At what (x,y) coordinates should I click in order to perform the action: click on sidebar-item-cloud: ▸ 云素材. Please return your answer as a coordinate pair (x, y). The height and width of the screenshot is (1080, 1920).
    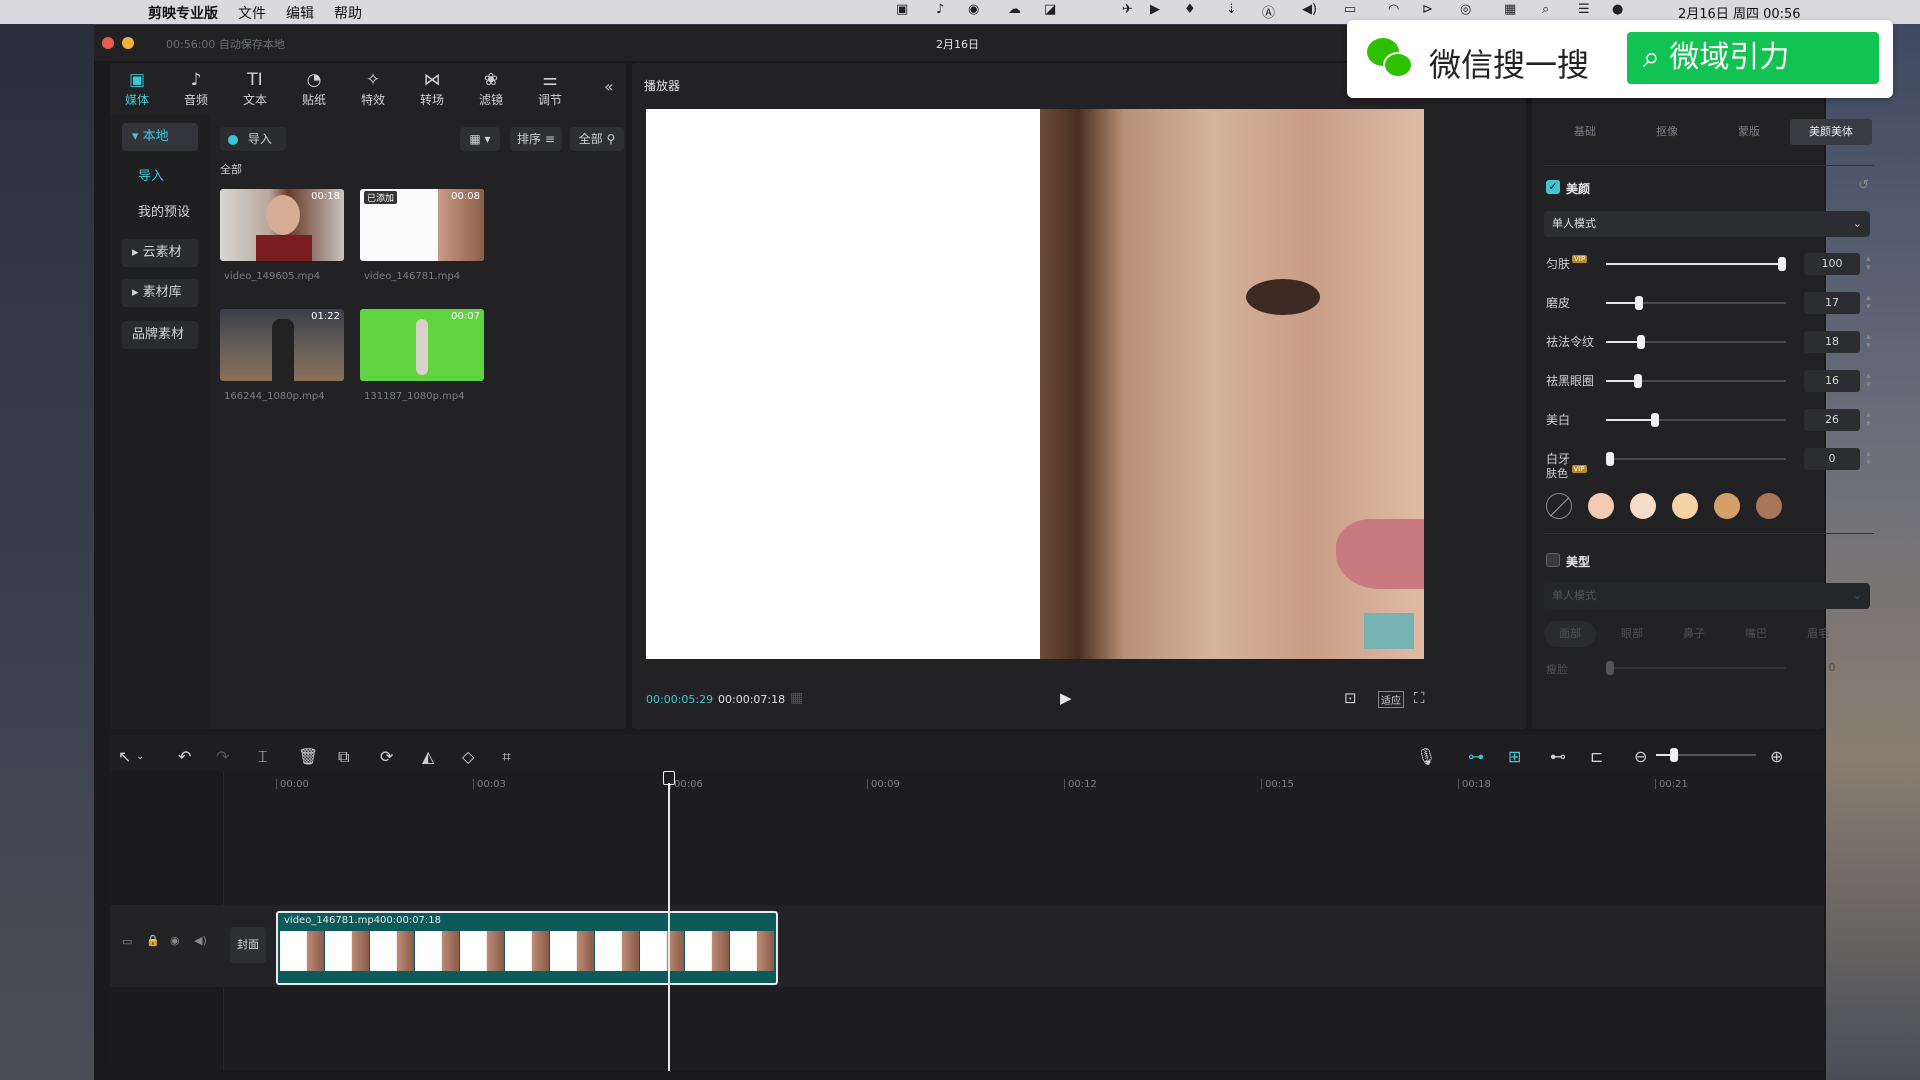
    Looking at the image, I should click on (160, 253).